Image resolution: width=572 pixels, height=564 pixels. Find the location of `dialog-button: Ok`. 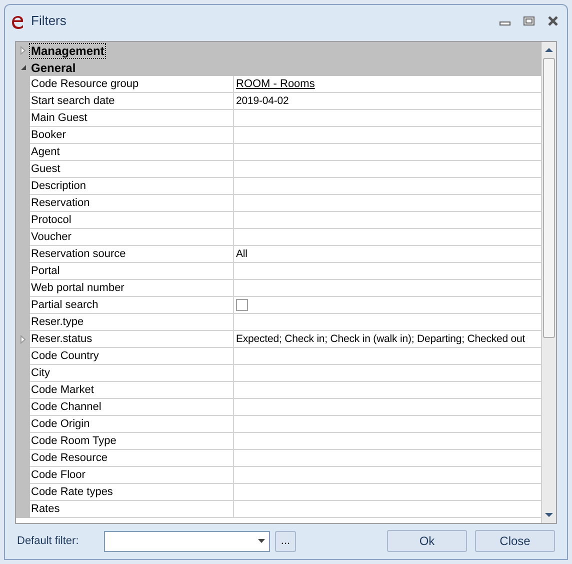

dialog-button: Ok is located at coordinates (427, 541).